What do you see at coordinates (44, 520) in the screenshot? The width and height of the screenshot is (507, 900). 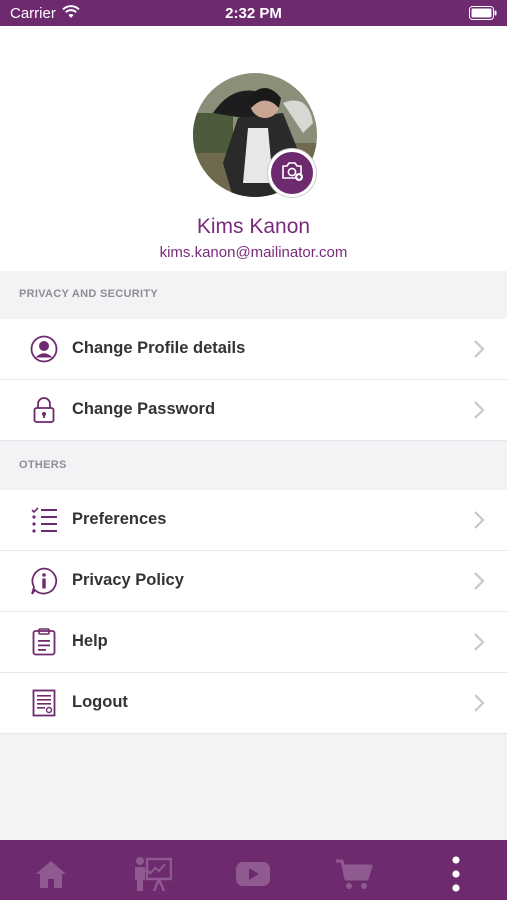 I see `checklist-icon` at bounding box center [44, 520].